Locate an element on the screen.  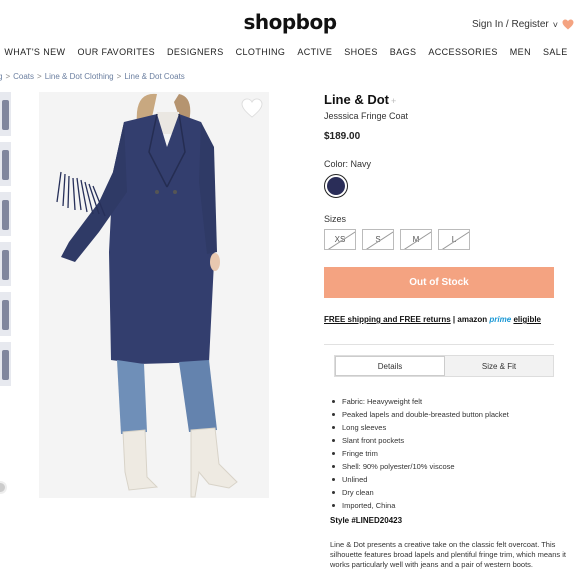
size-selector: XS S M L is located at coordinates (440, 239).